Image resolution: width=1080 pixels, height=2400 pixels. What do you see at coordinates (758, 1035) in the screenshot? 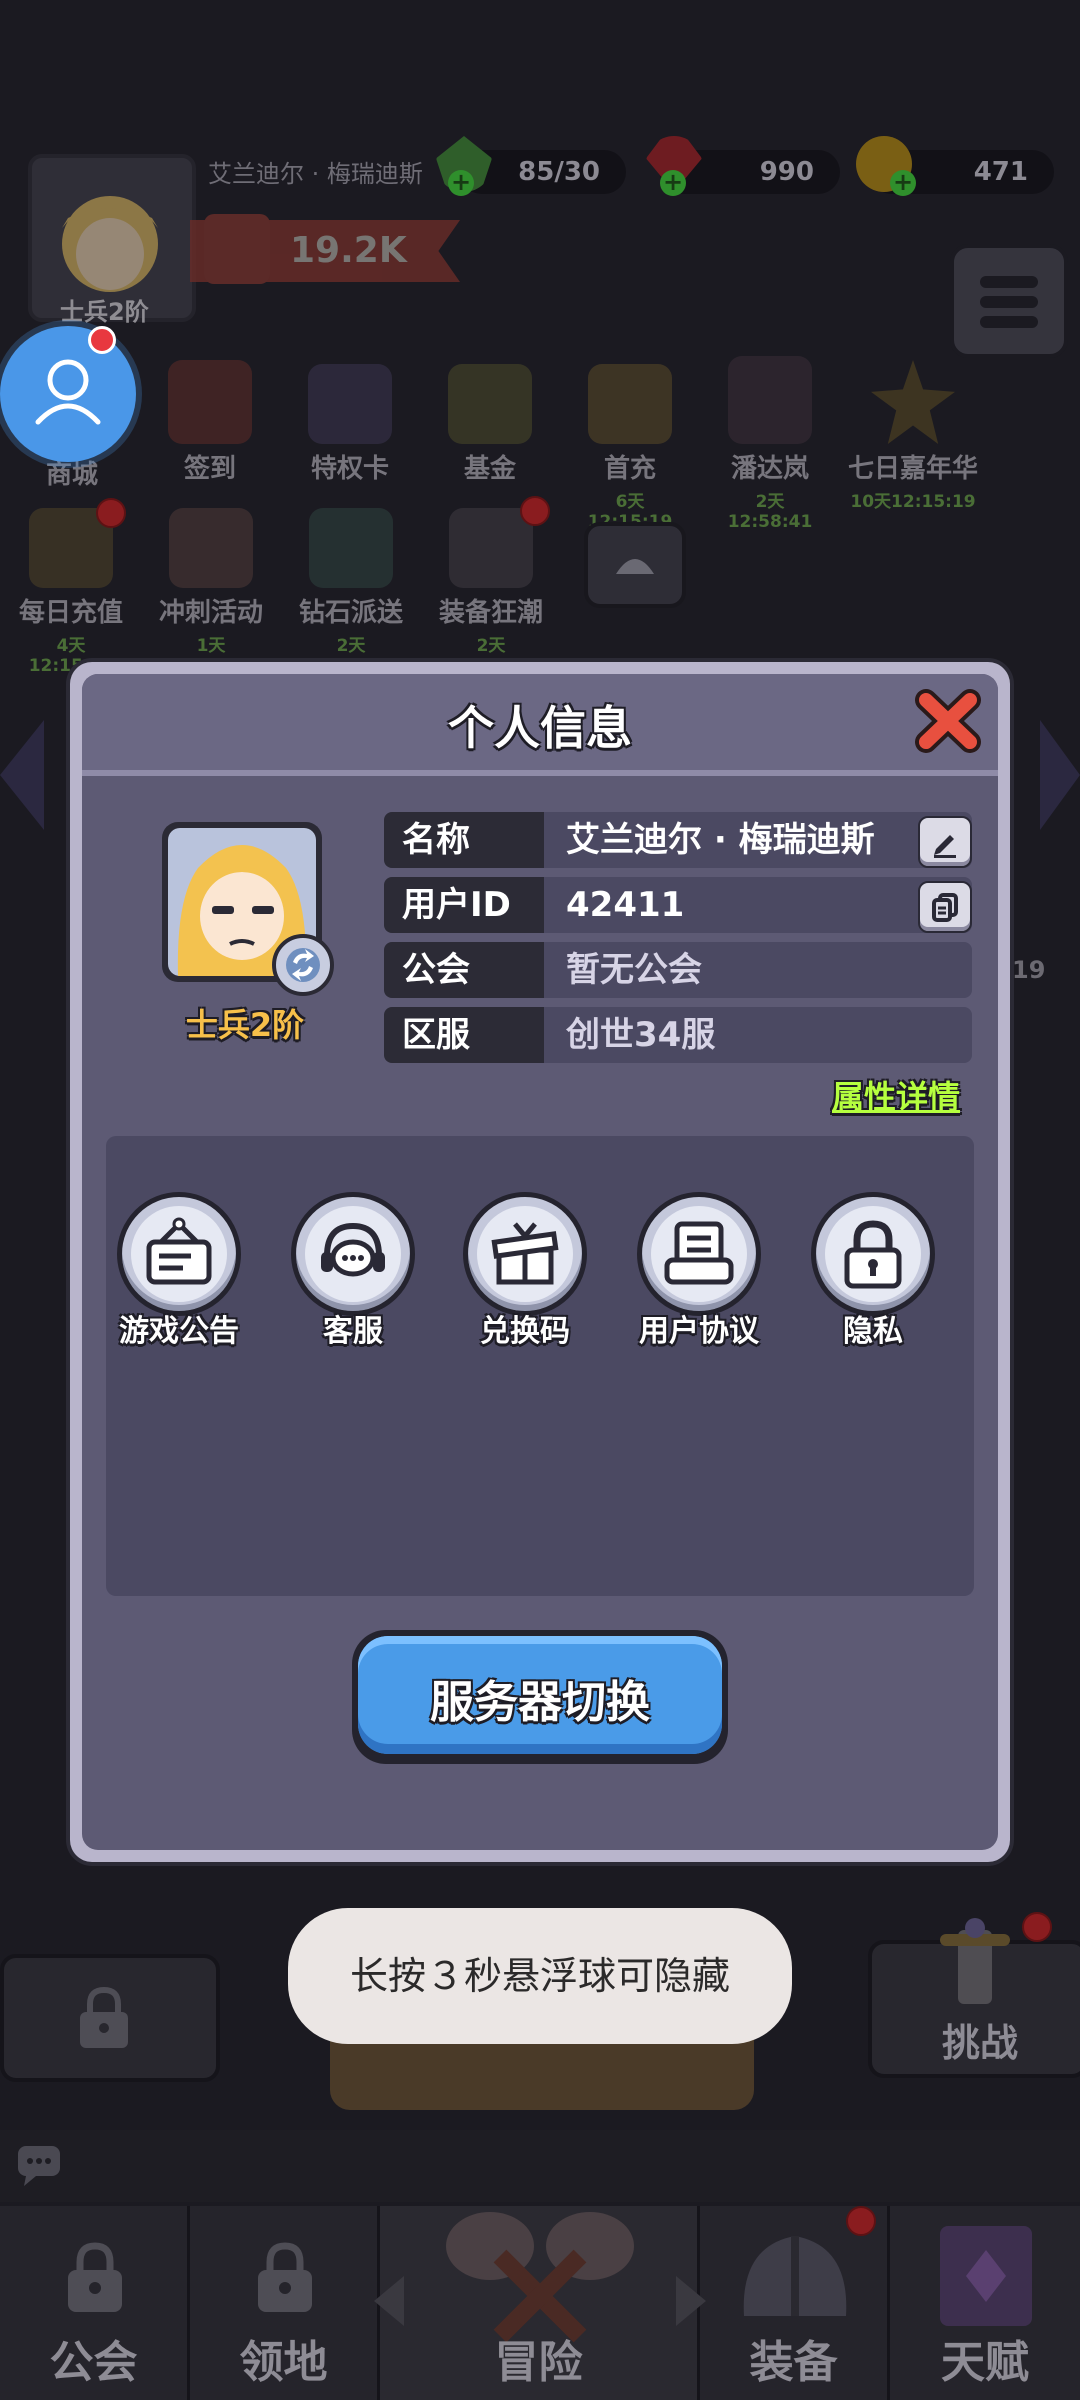
I see `info-value-server: 创世34服` at bounding box center [758, 1035].